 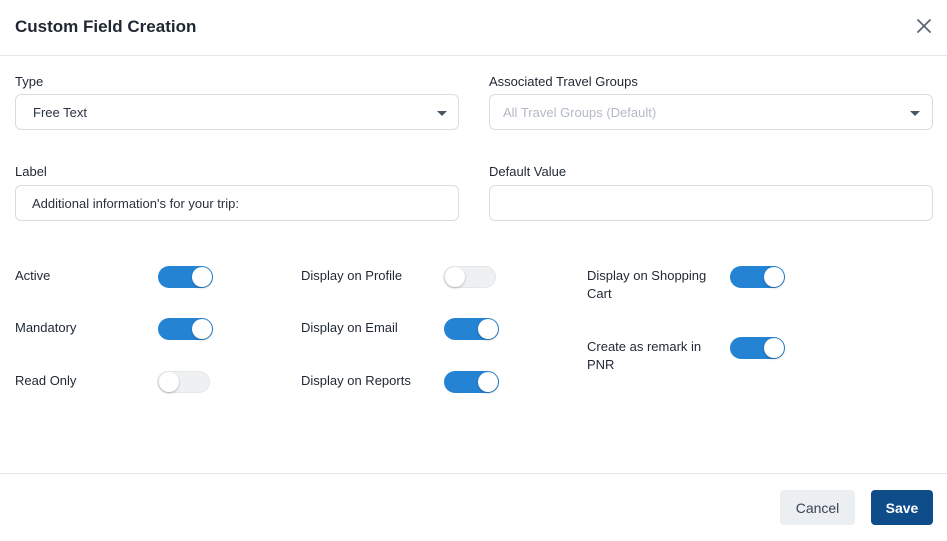 I want to click on read-only-toggle, so click(x=183, y=382).